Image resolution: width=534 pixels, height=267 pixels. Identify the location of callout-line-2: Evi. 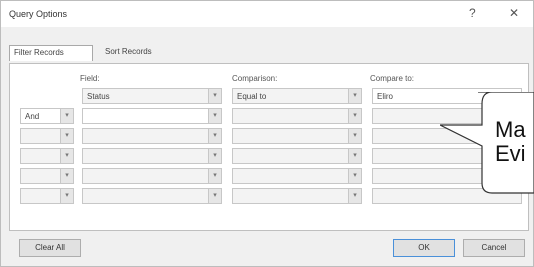
(510, 153).